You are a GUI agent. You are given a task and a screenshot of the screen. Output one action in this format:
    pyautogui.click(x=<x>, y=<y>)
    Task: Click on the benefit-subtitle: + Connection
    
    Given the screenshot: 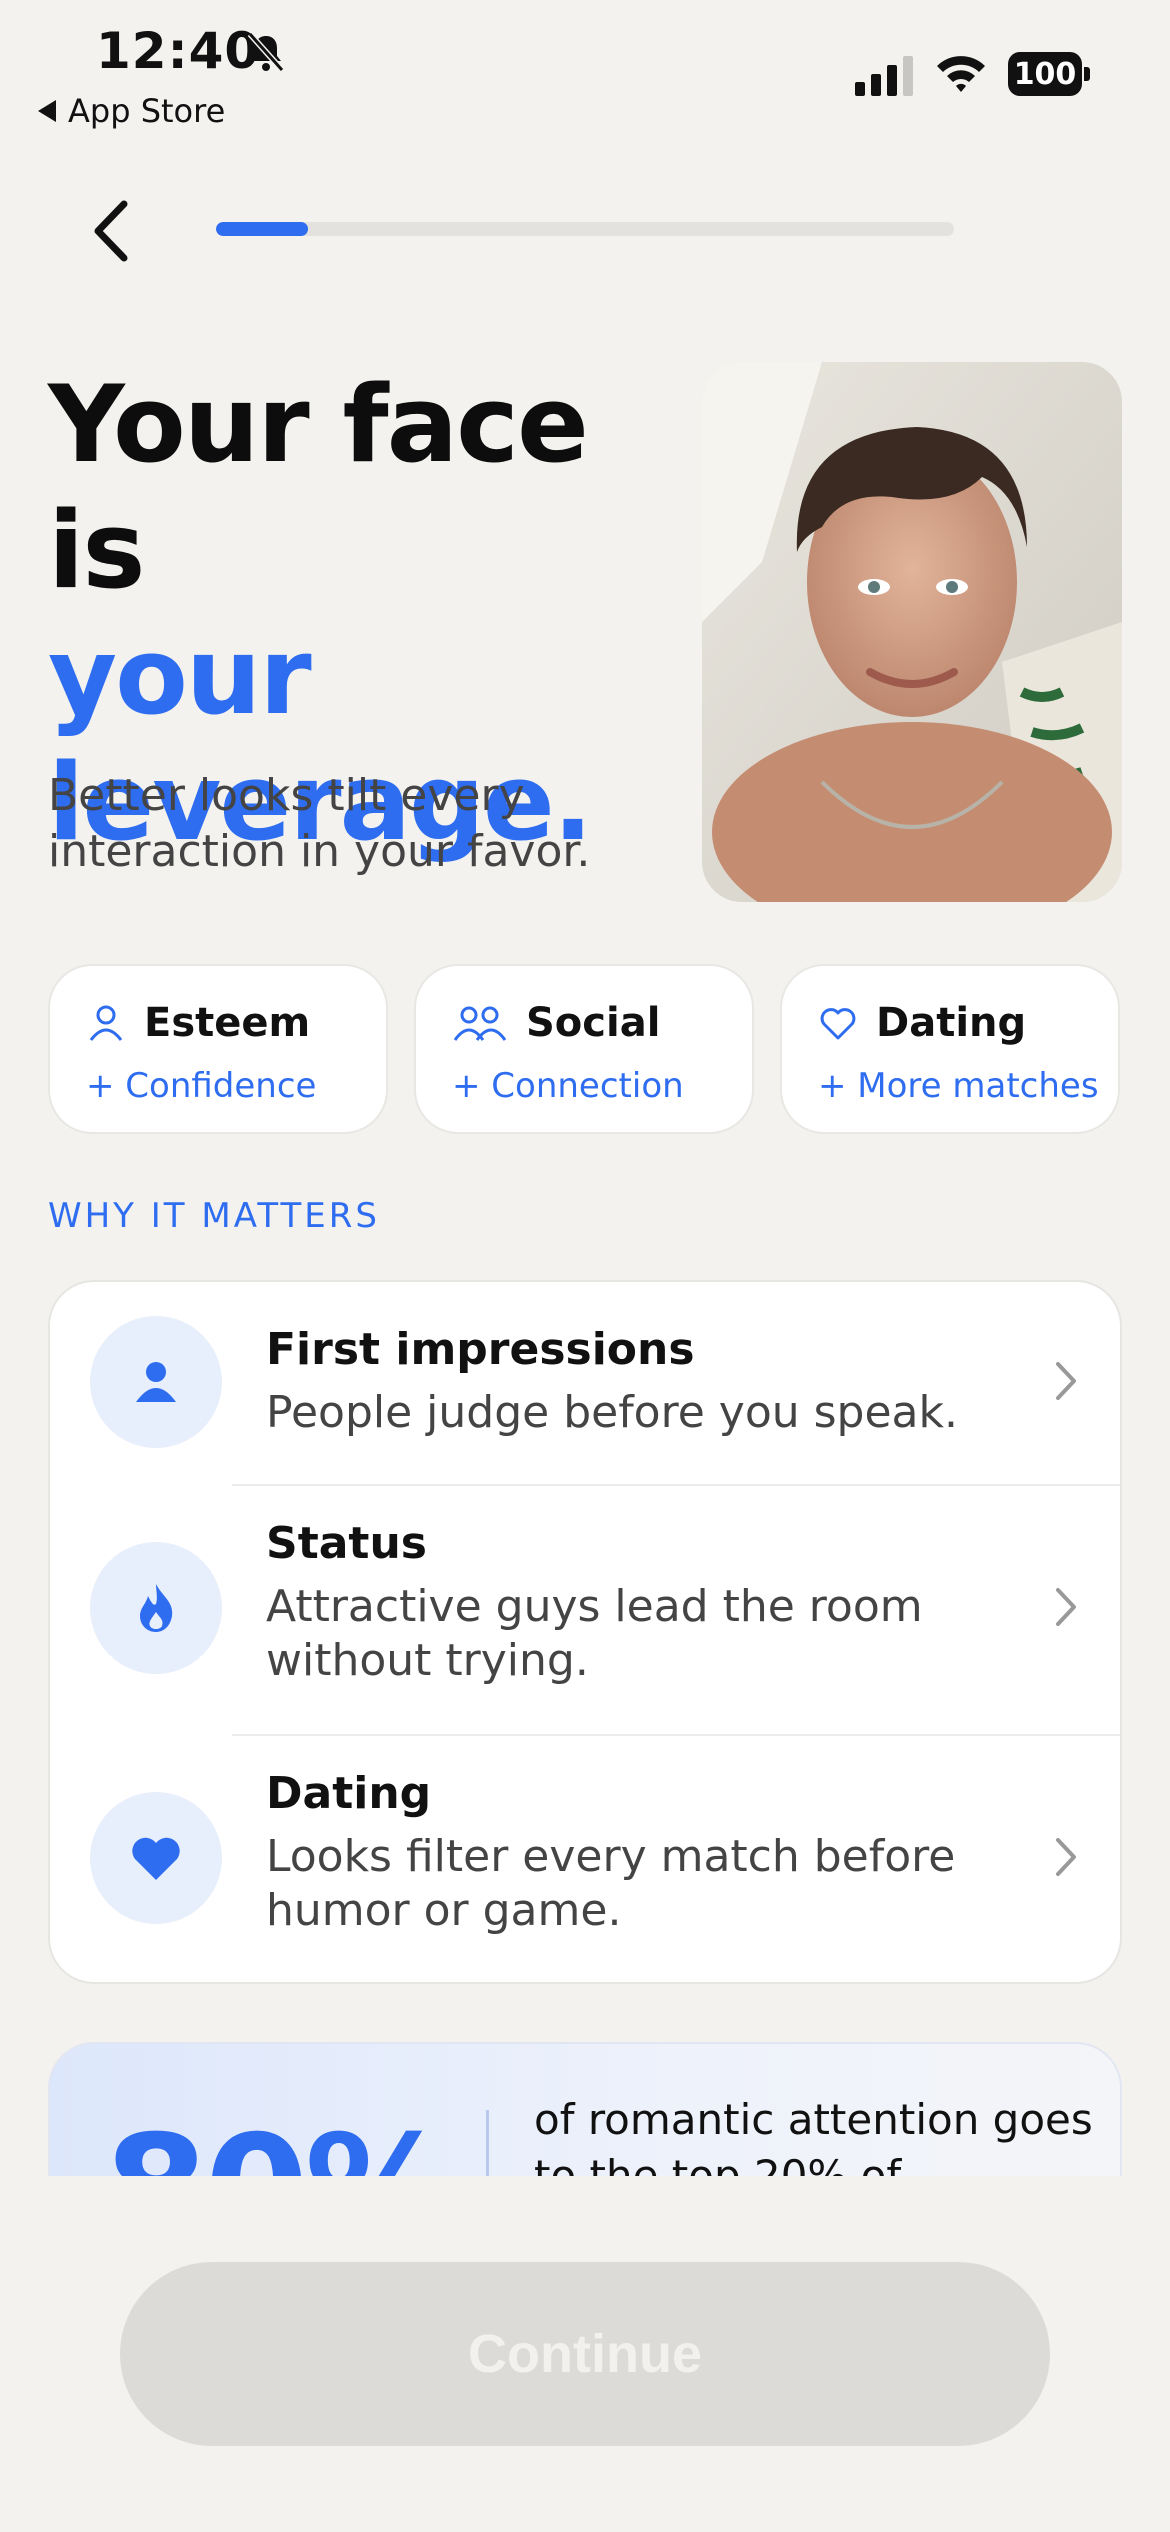 What is the action you would take?
    pyautogui.click(x=568, y=1086)
    